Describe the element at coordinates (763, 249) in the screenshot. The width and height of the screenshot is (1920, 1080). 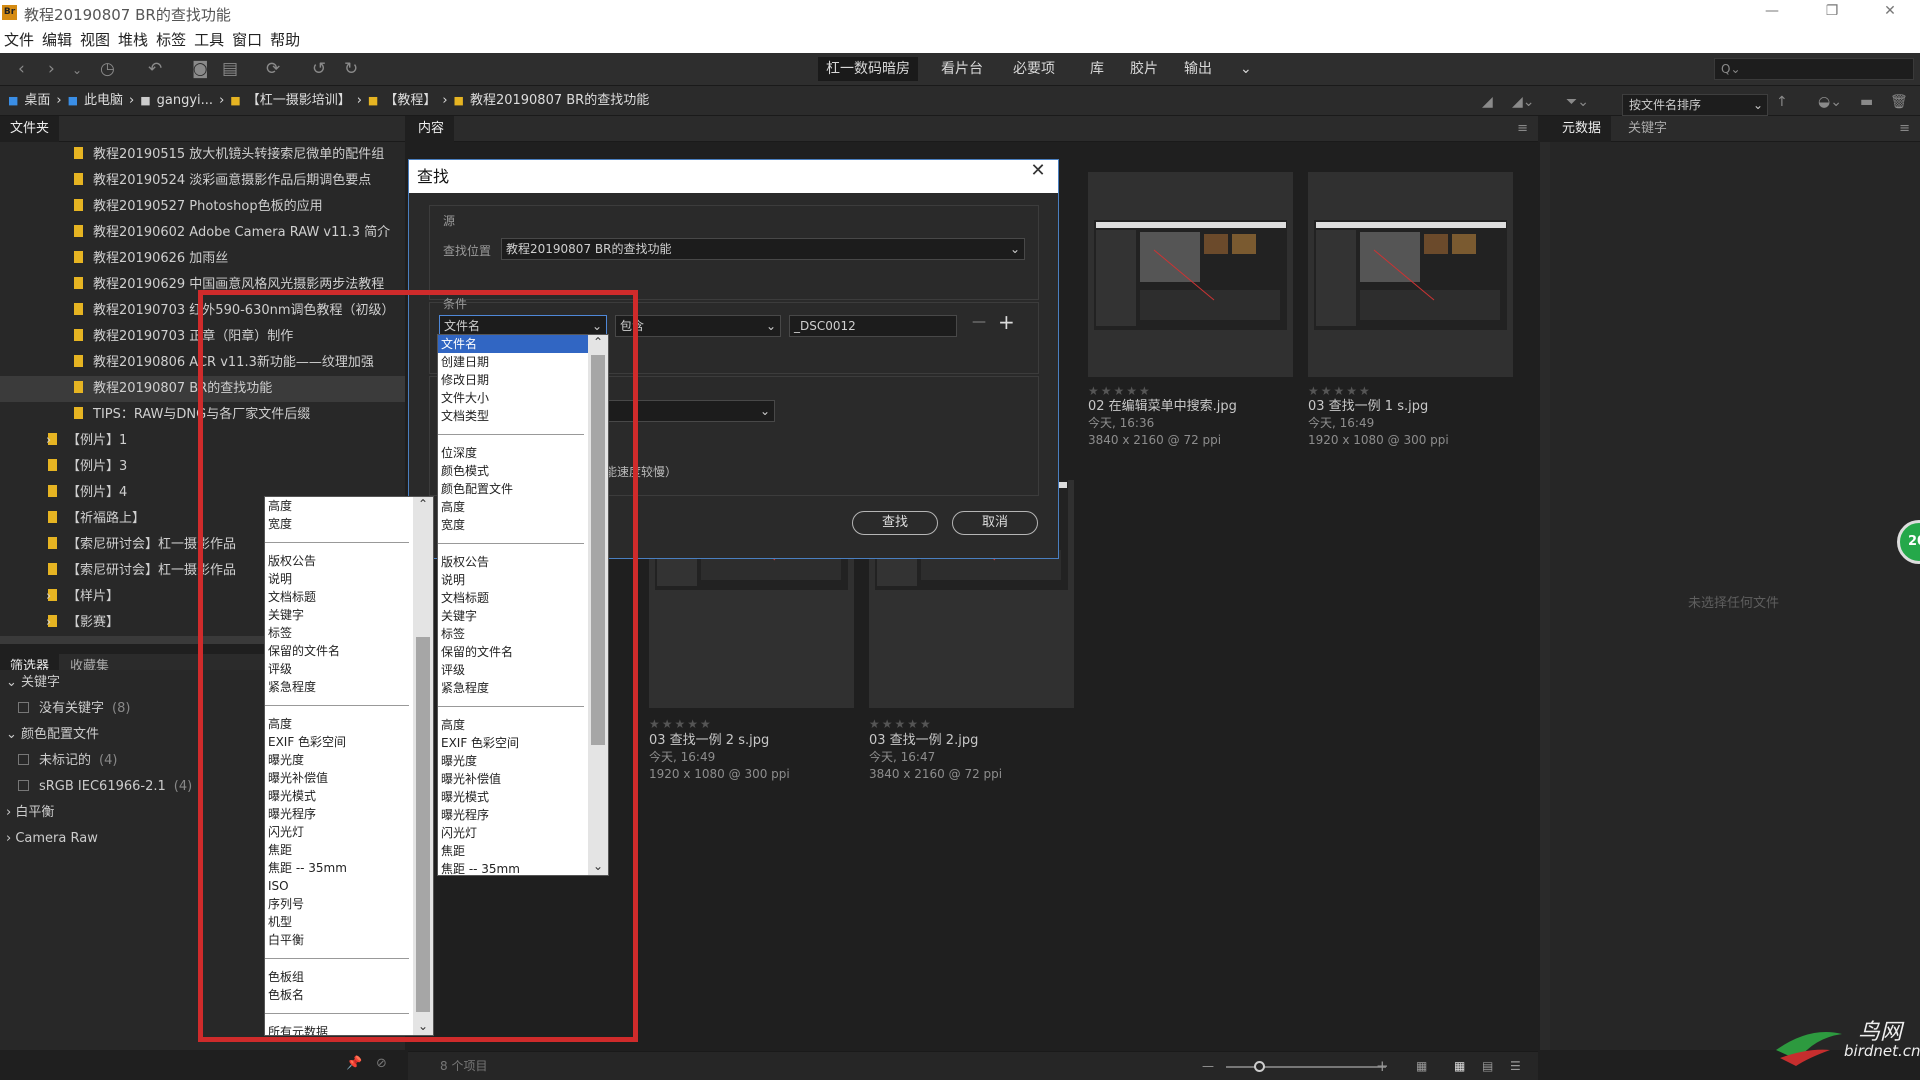
I see `location-select: 教程20190807 BR的查找功能 ⌄` at that location.